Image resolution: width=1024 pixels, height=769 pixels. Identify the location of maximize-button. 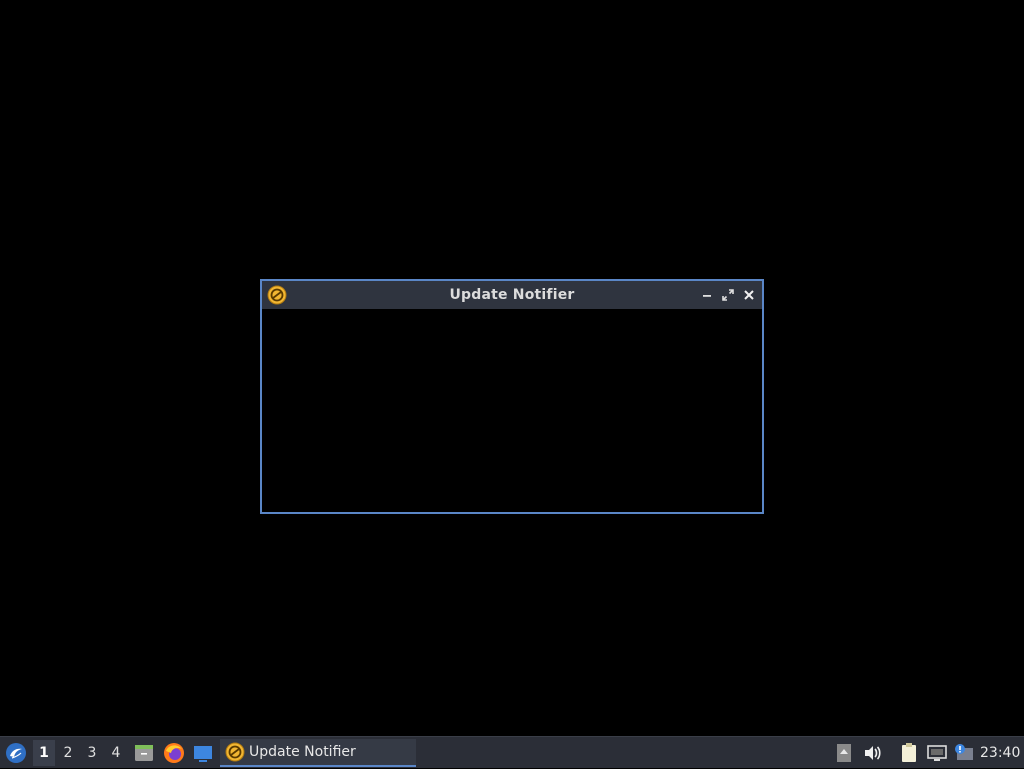
(728, 295).